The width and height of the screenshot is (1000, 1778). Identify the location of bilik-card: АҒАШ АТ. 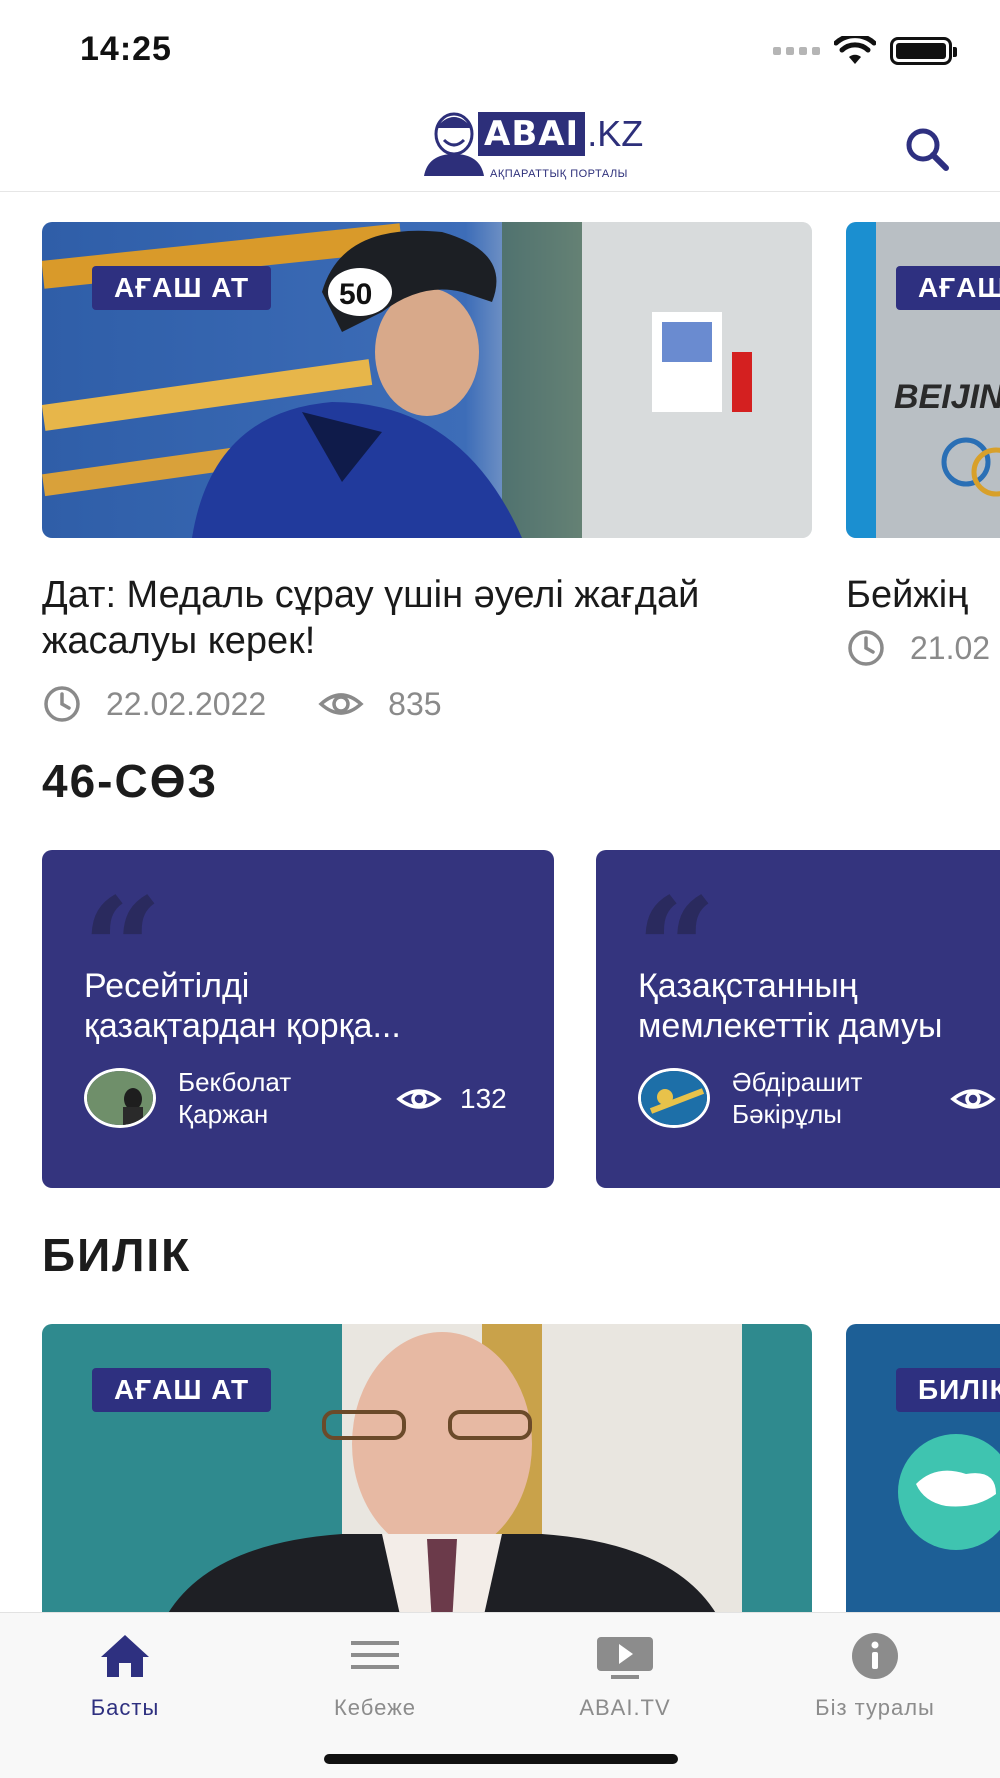
(427, 1469).